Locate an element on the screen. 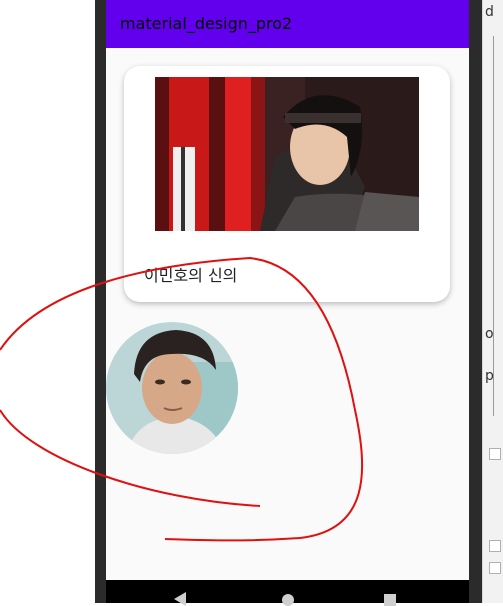 The image size is (503, 606). side-divider is located at coordinates (493, 226).